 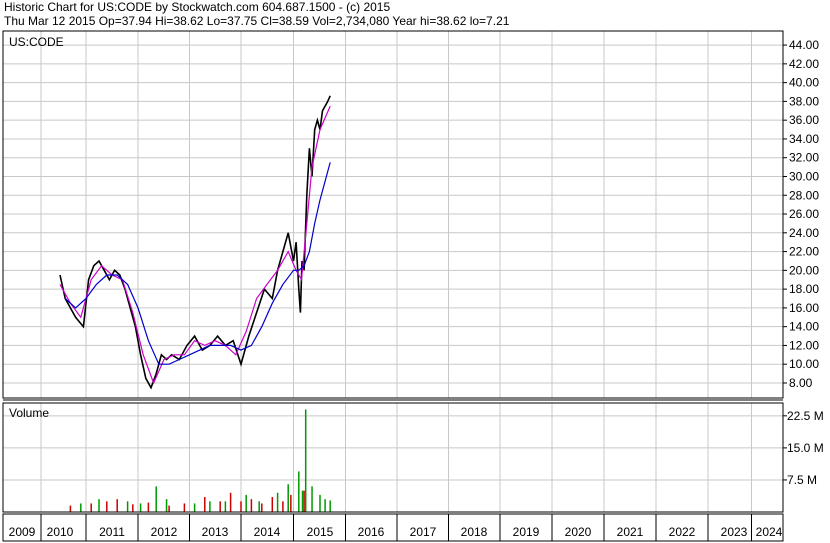 I want to click on x-tick-label: 2019, so click(x=526, y=532).